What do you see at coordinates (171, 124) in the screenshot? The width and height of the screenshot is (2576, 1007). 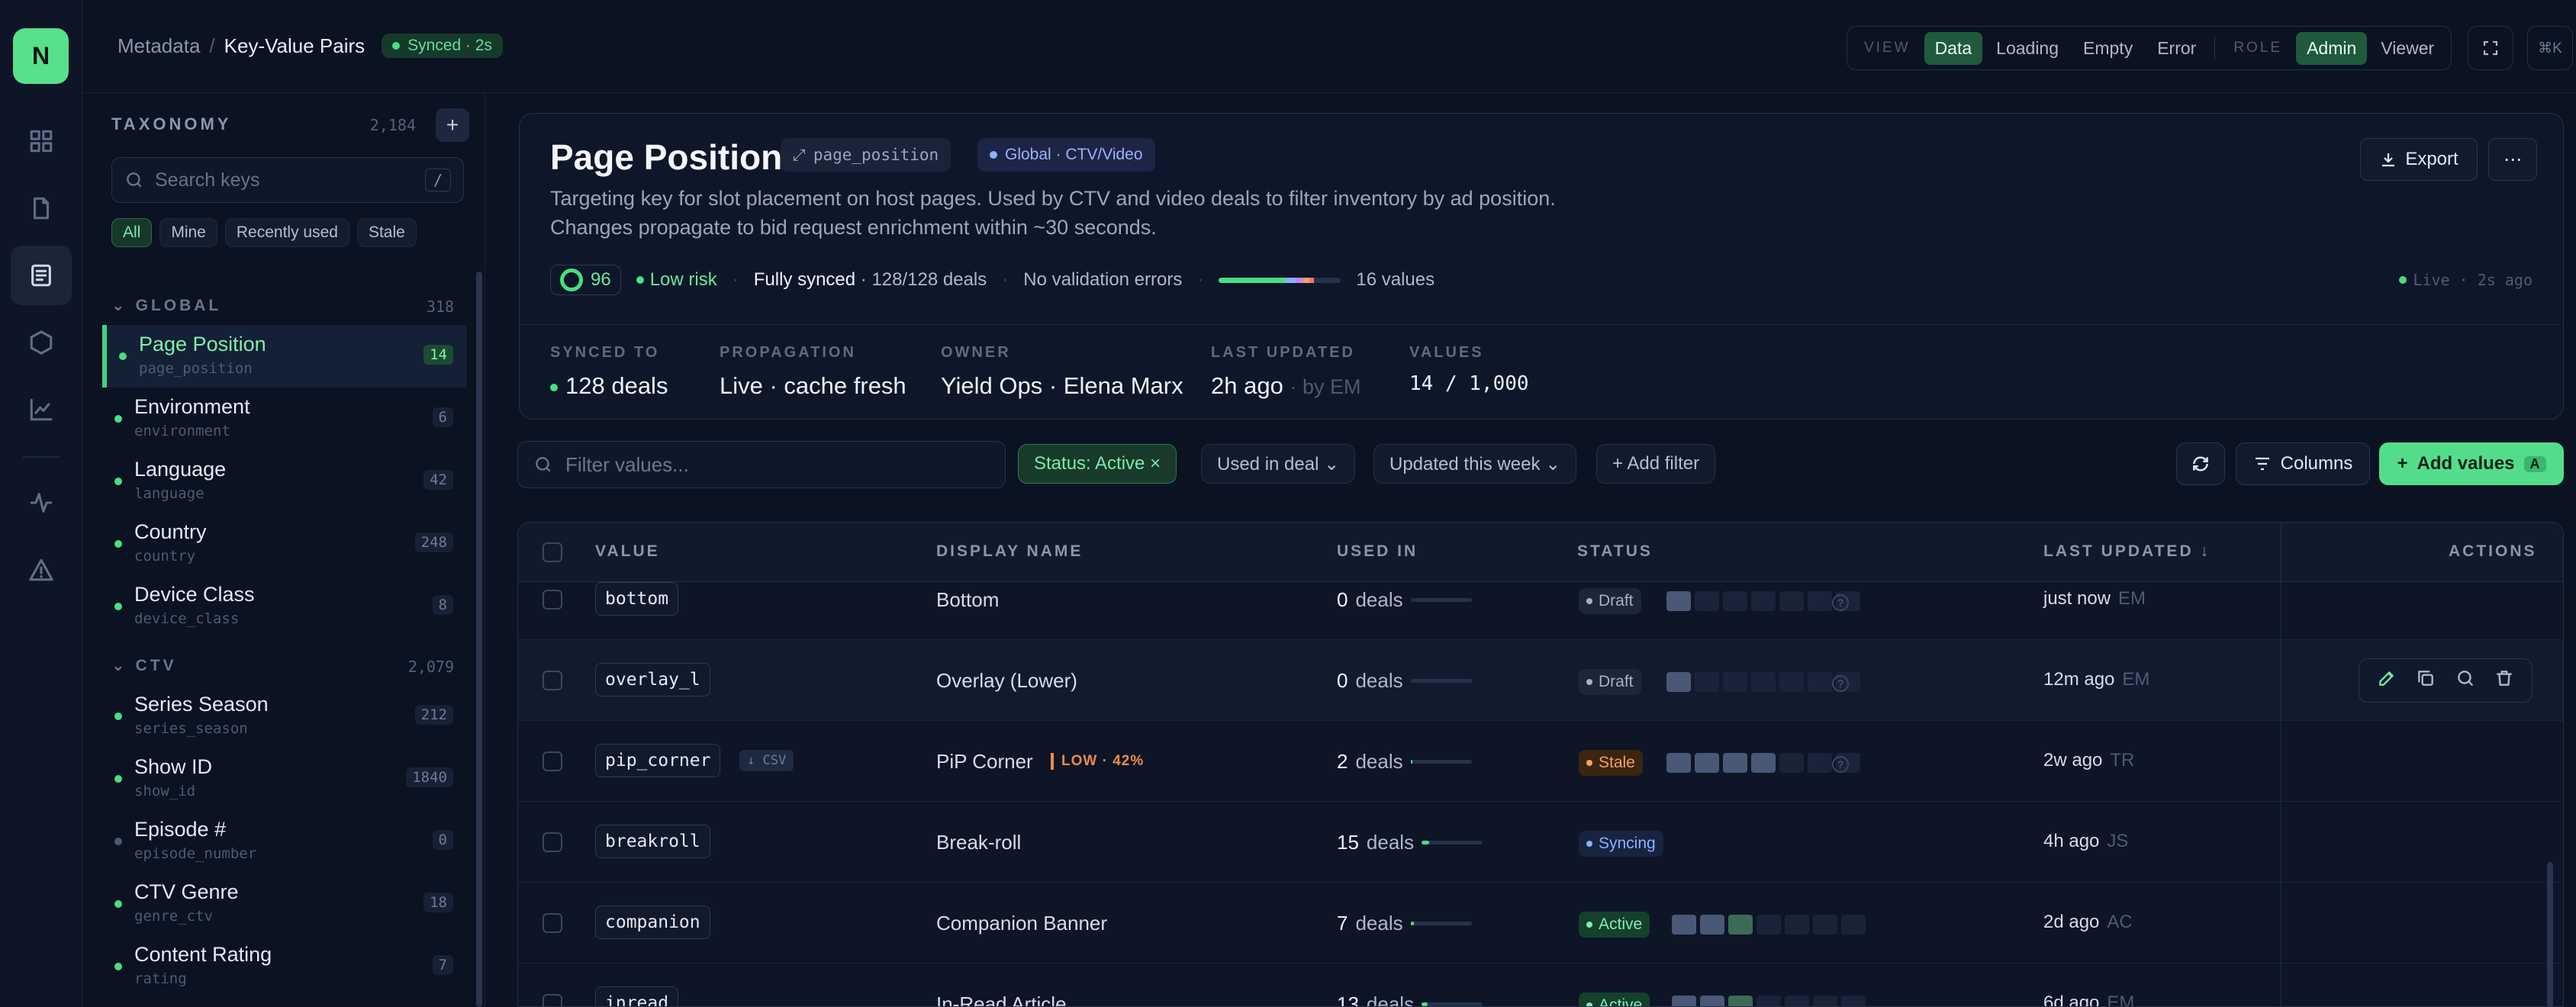 I see `sidebar-title: TAXONOMY` at bounding box center [171, 124].